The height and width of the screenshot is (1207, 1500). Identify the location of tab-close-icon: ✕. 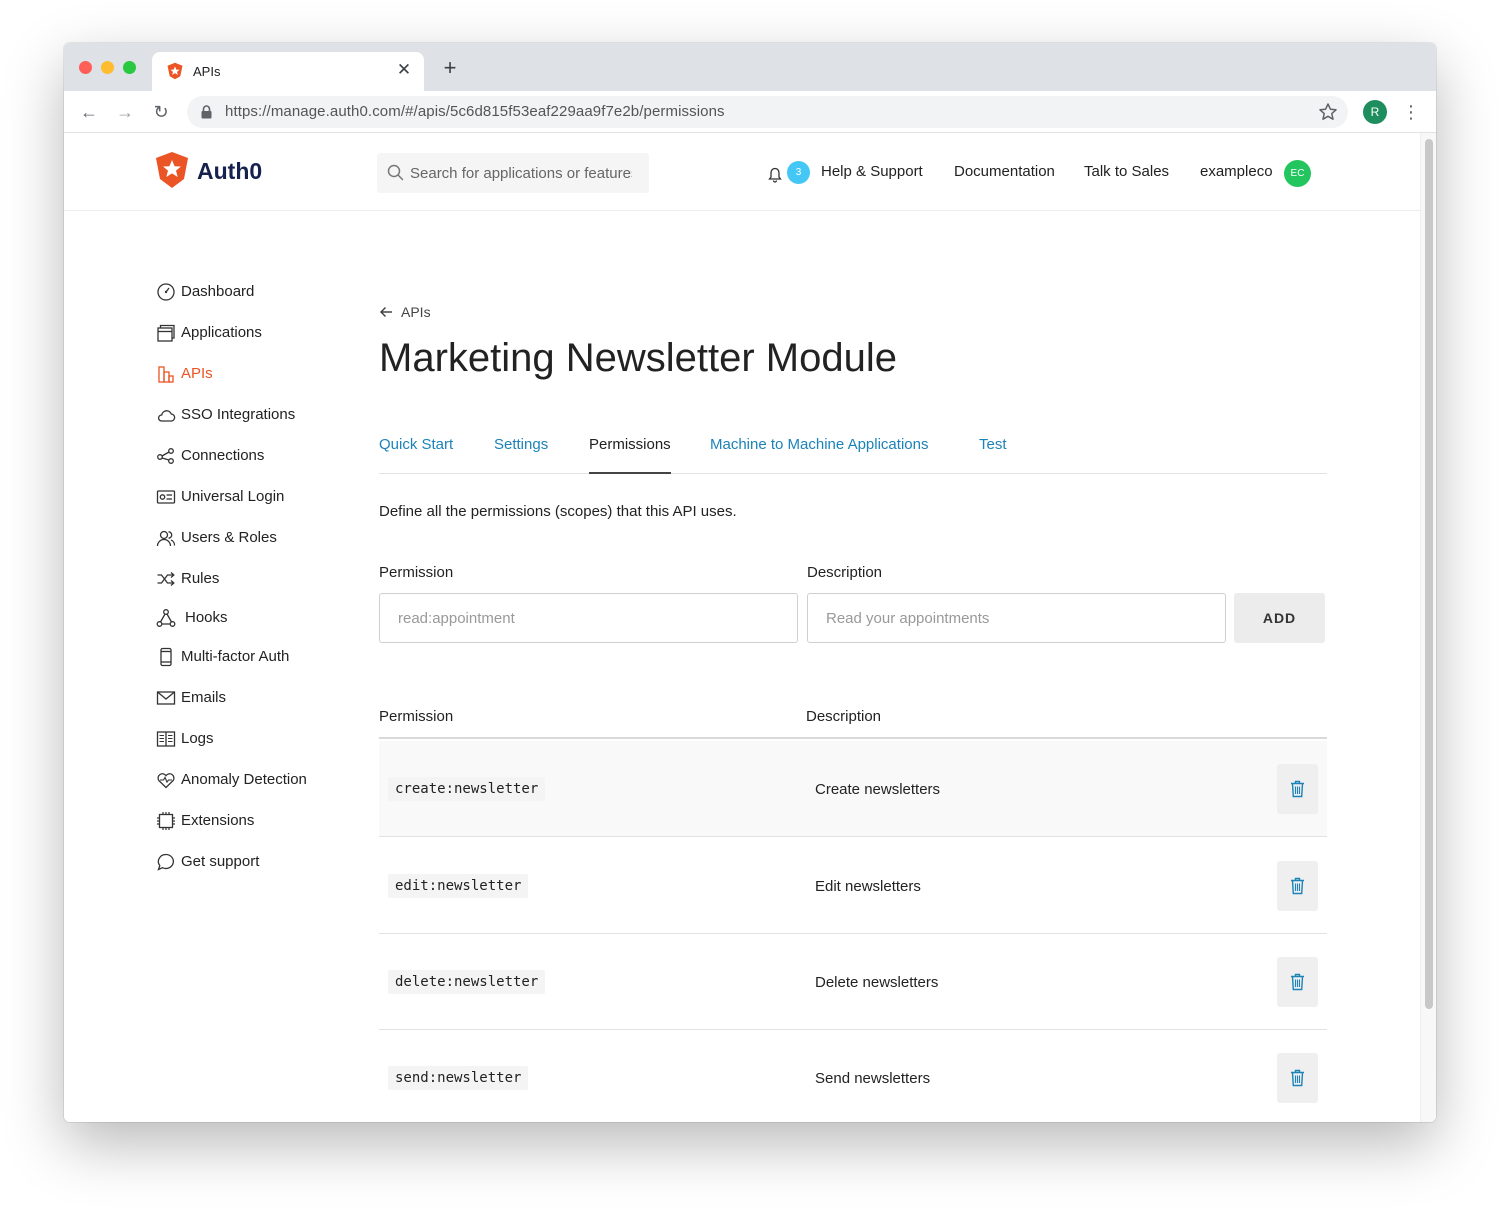
(404, 70).